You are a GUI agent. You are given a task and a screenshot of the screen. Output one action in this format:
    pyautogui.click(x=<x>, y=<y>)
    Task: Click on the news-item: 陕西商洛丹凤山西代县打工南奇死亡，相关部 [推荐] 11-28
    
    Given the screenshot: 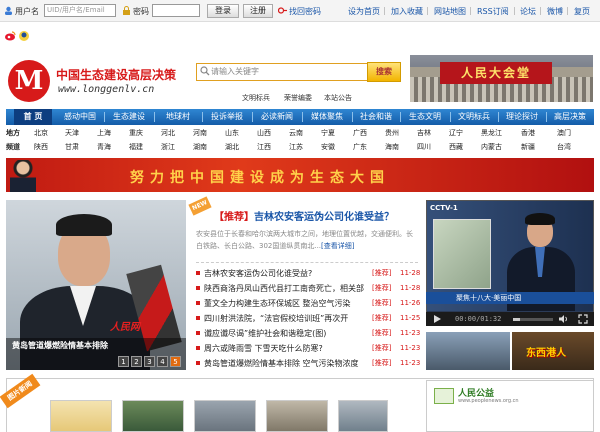 What is the action you would take?
    pyautogui.click(x=308, y=288)
    